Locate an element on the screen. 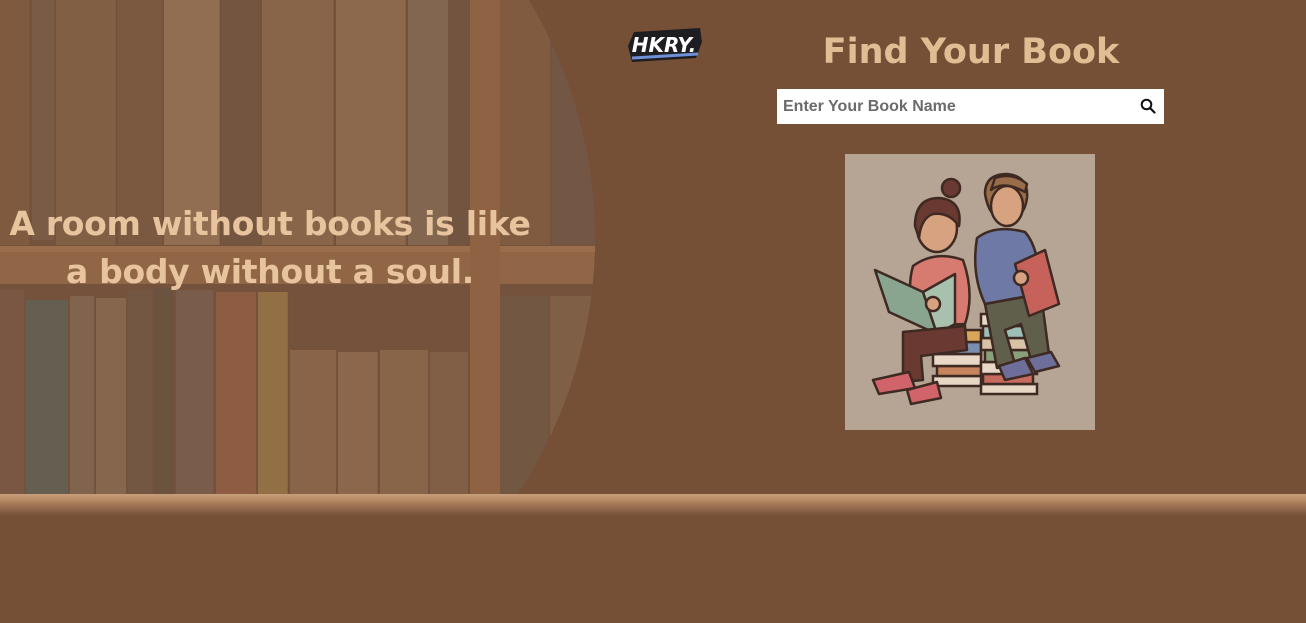  logo-text: HKRY. is located at coordinates (664, 45).